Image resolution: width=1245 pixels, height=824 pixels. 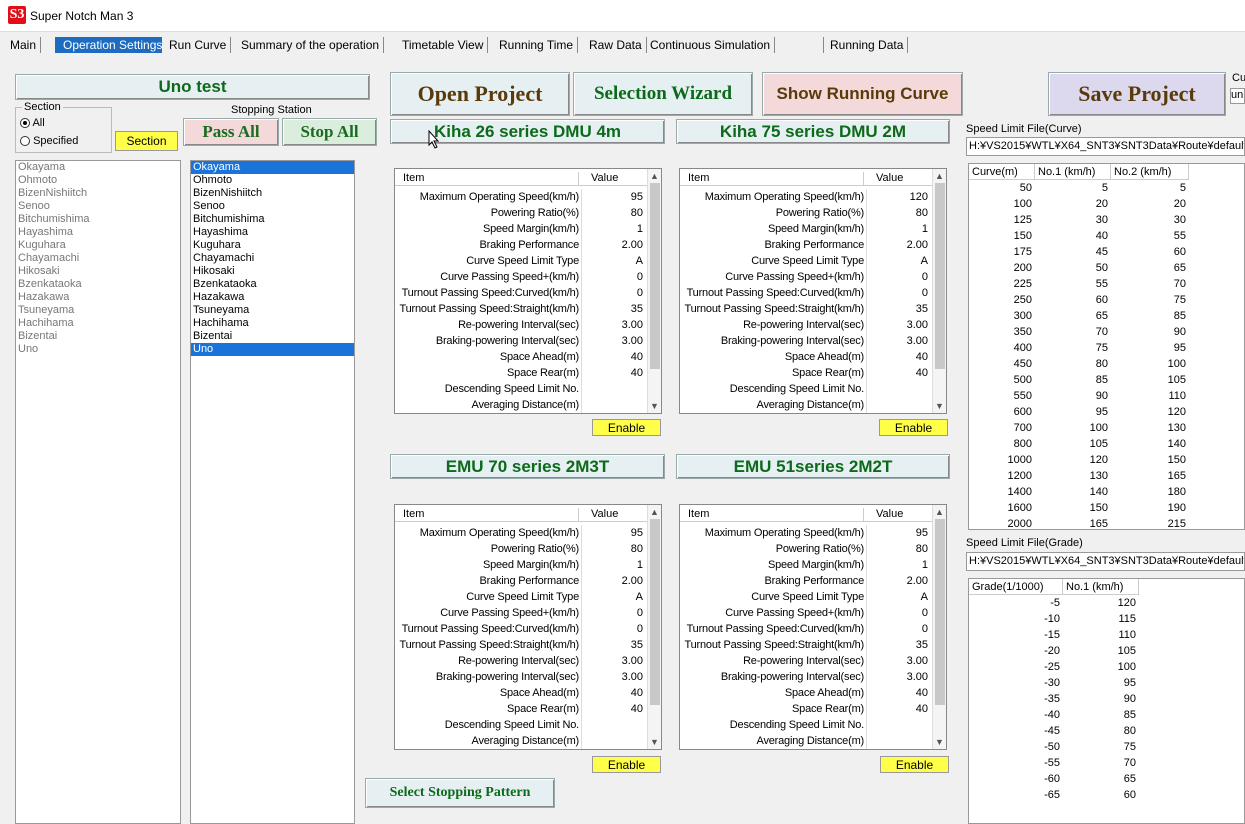 I want to click on tab-main: Main, so click(x=24, y=45).